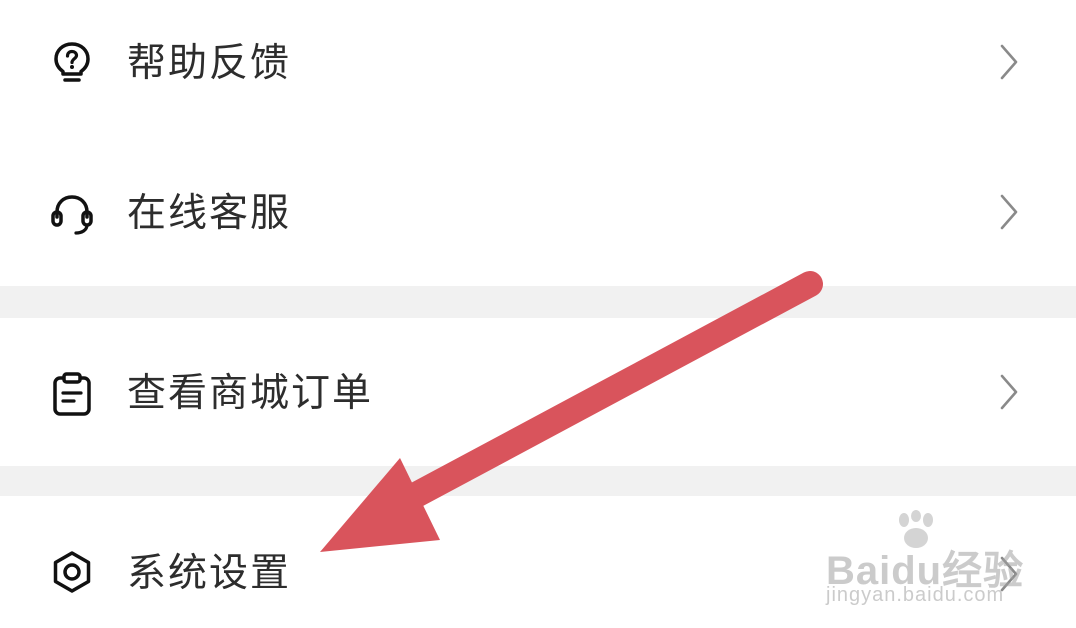 The width and height of the screenshot is (1076, 628). Describe the element at coordinates (209, 63) in the screenshot. I see `menu-item-label: 帮助反馈` at that location.